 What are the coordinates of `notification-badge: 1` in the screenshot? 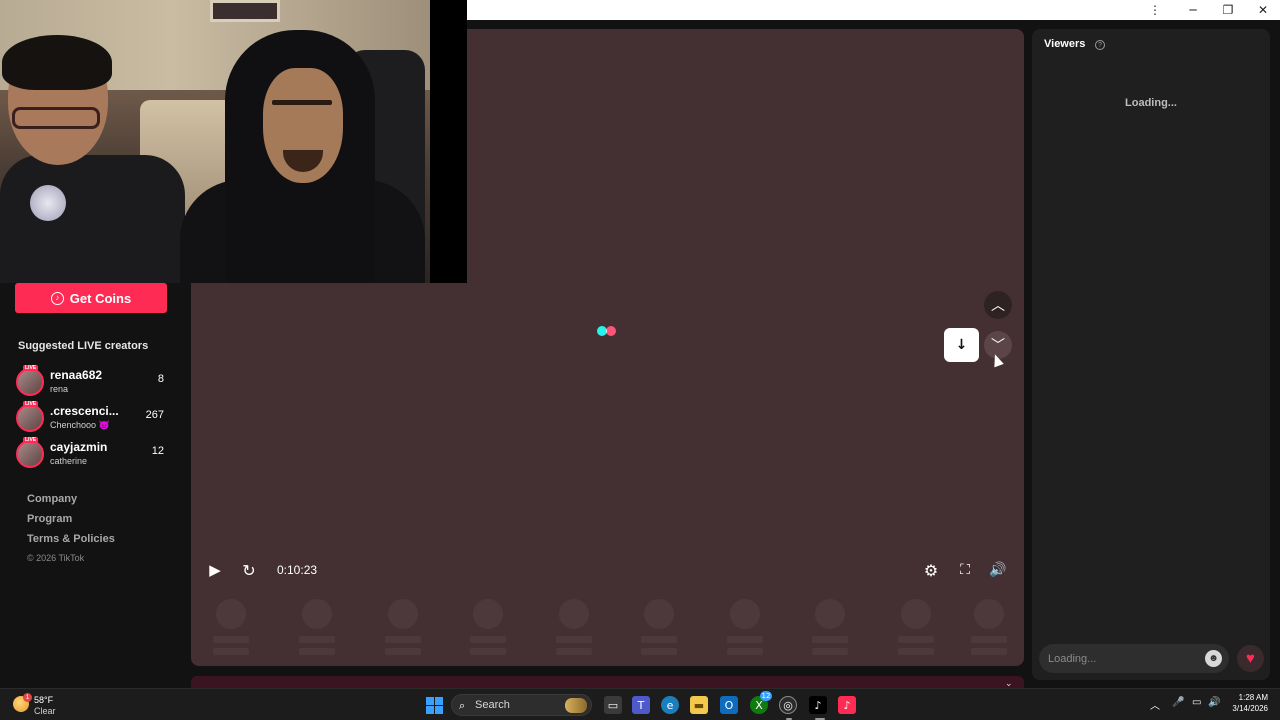 It's located at (27, 697).